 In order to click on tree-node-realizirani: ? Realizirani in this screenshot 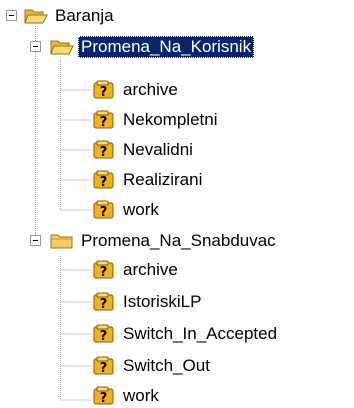, I will do `click(148, 180)`.